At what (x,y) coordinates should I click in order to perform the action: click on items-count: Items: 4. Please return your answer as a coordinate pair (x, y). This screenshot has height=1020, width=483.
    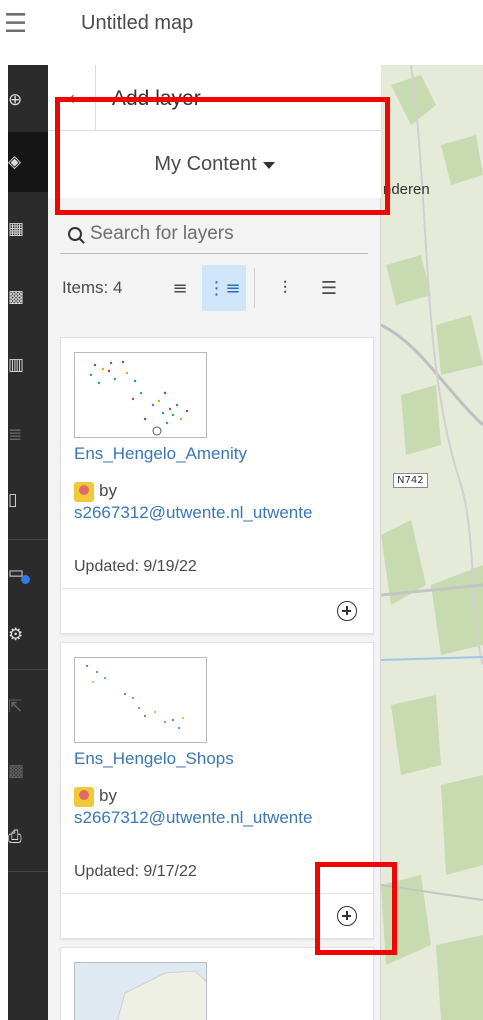
    Looking at the image, I should click on (92, 287).